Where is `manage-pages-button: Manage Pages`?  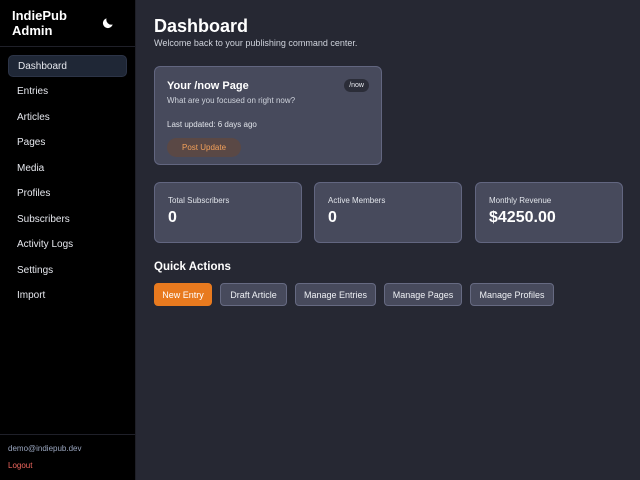
manage-pages-button: Manage Pages is located at coordinates (423, 294).